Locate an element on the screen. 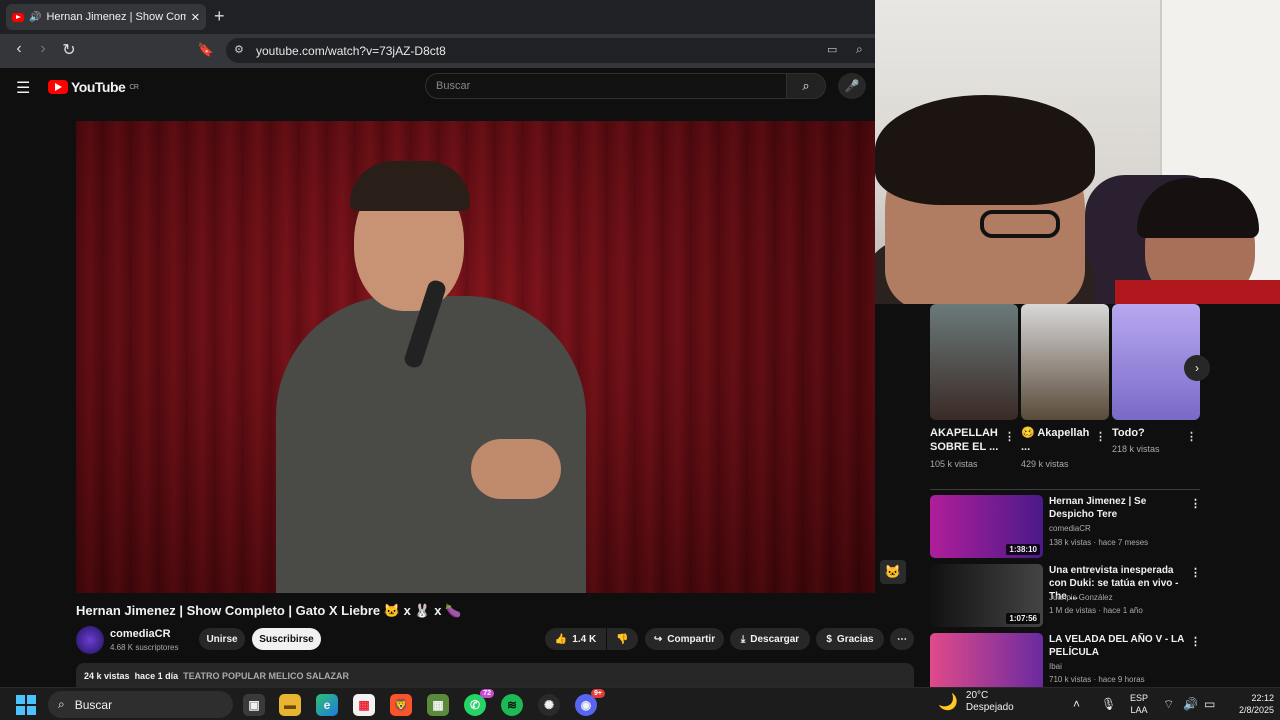 The height and width of the screenshot is (720, 1280). discord-badge: 9+ is located at coordinates (598, 693).